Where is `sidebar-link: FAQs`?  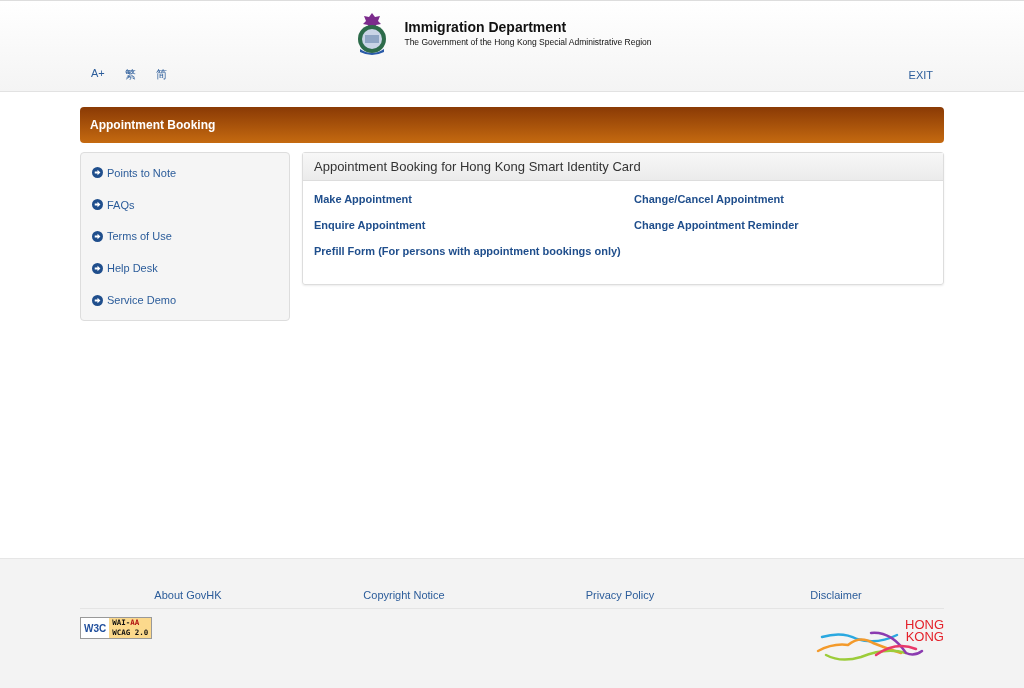
sidebar-link: FAQs is located at coordinates (185, 204).